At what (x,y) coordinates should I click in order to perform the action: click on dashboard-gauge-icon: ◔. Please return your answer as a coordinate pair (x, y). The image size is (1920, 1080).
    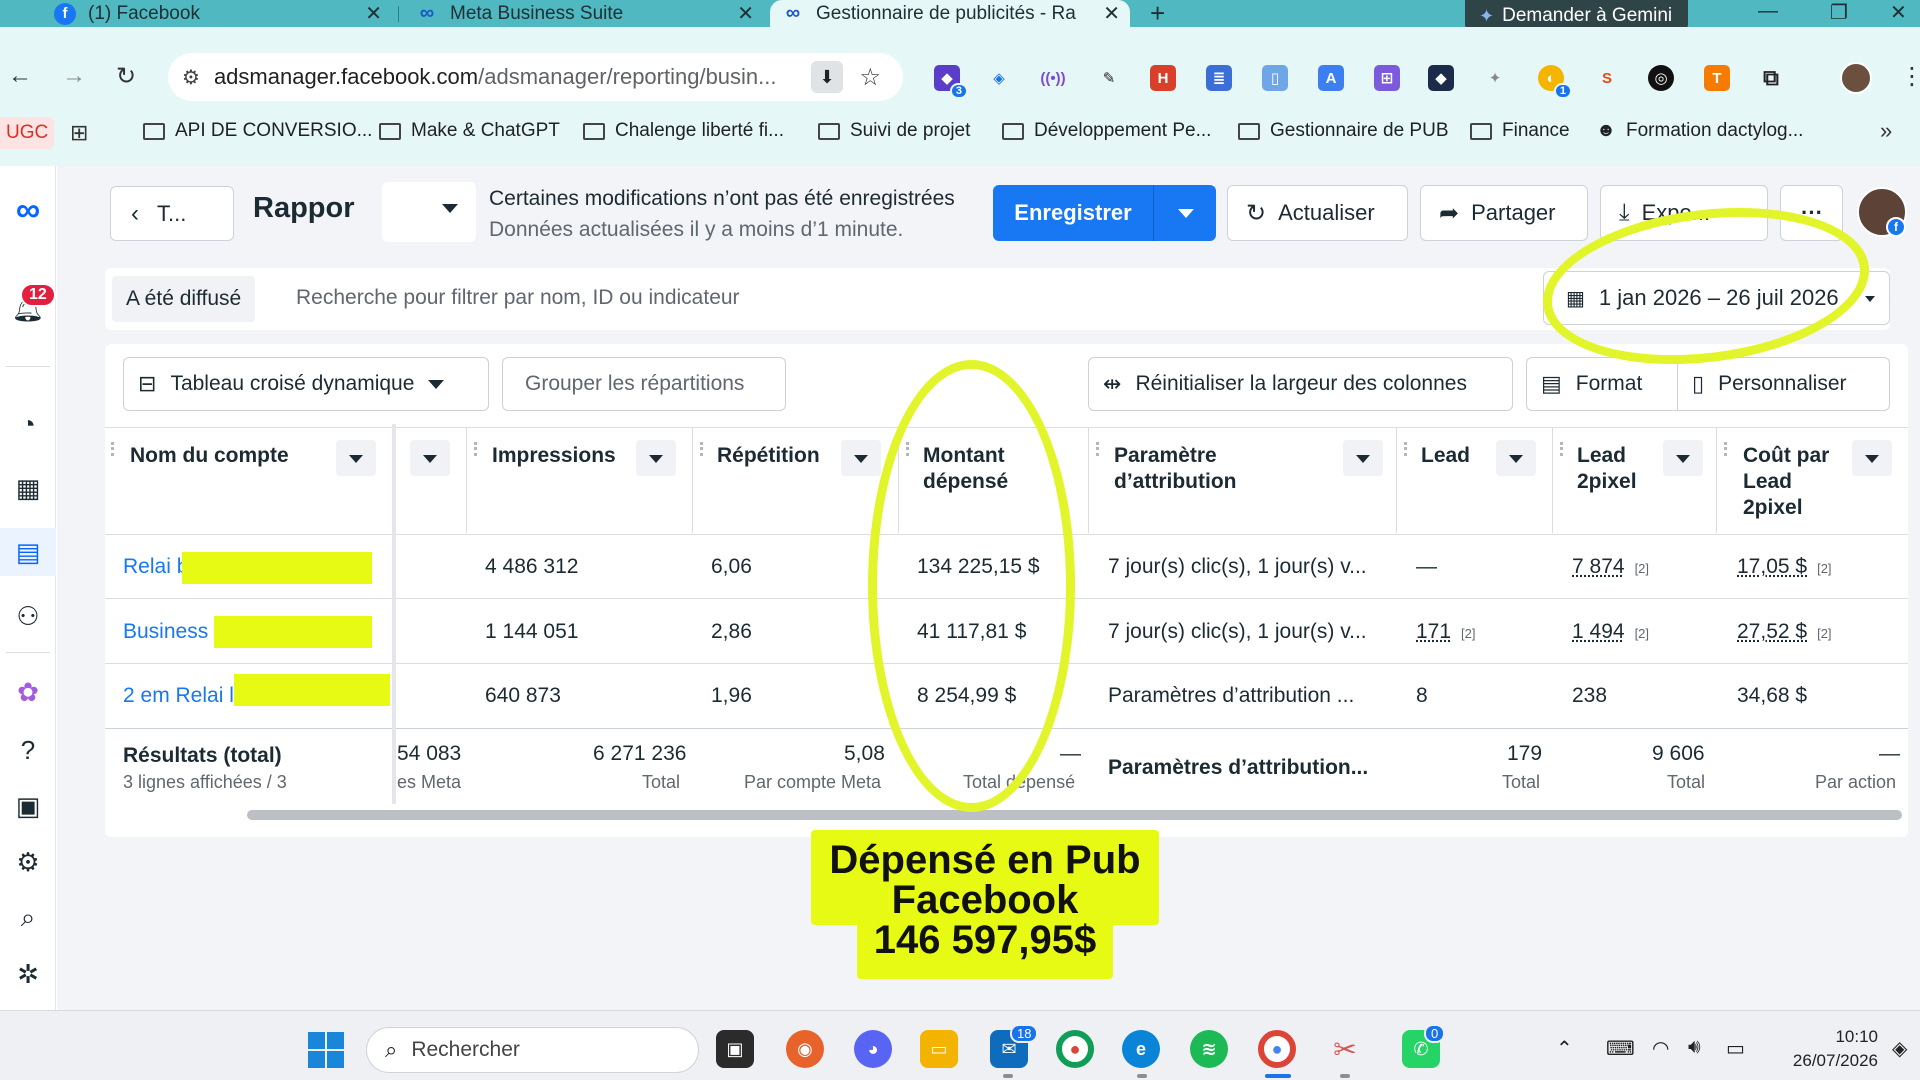
    Looking at the image, I should click on (28, 424).